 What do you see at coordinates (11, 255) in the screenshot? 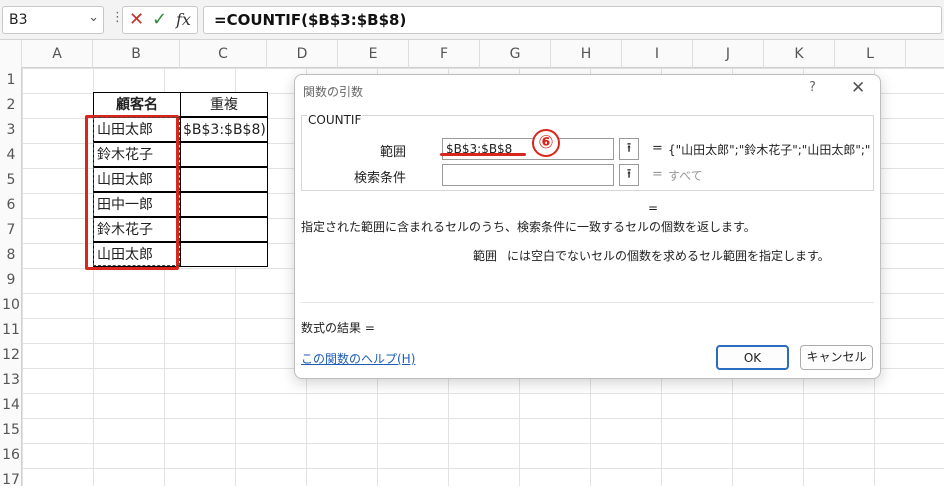
I see `row-header-8: 8` at bounding box center [11, 255].